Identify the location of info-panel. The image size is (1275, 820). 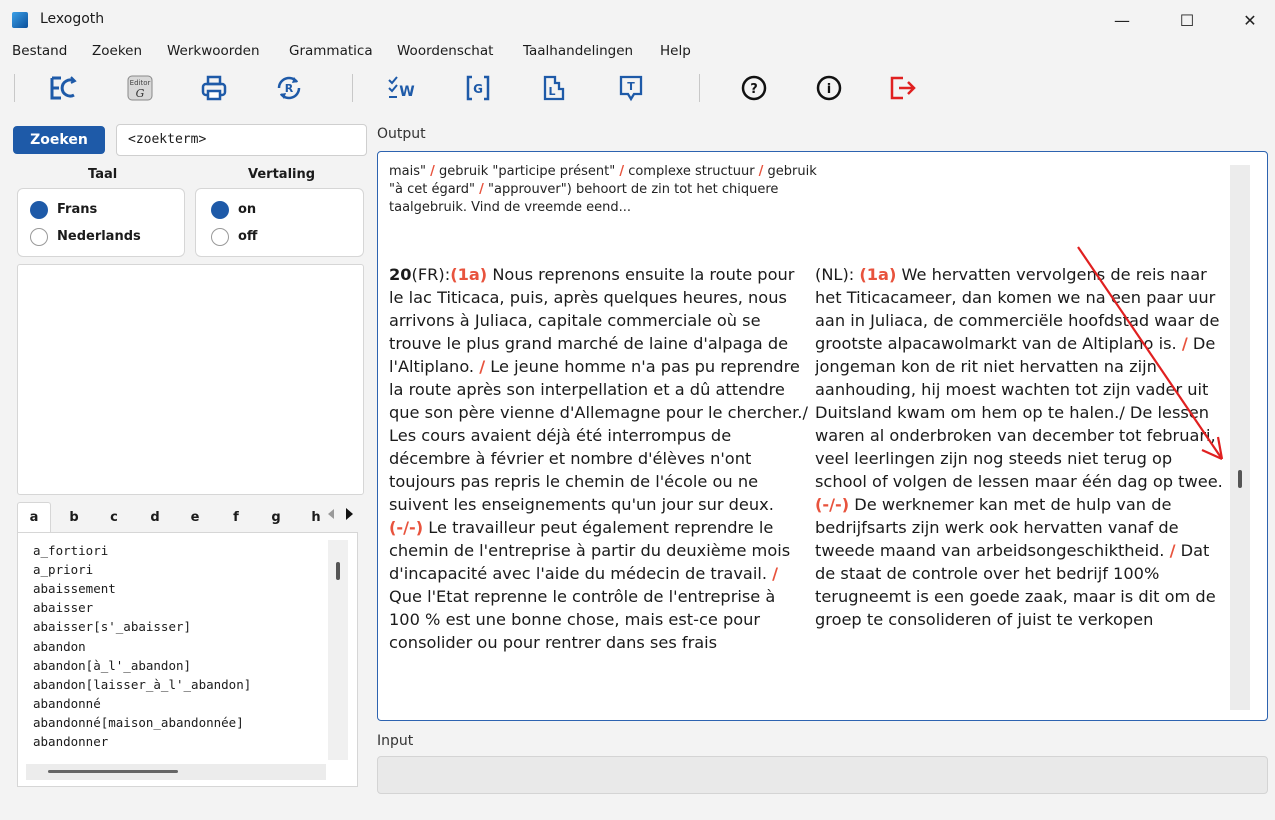
(190, 379).